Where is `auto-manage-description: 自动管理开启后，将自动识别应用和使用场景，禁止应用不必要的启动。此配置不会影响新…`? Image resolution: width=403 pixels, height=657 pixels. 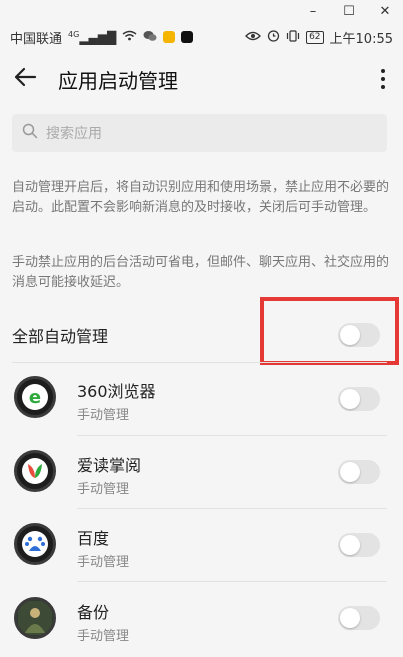 auto-manage-description: 自动管理开启后，将自动识别应用和使用场景，禁止应用不必要的启动。此配置不会影响新… is located at coordinates (201, 197).